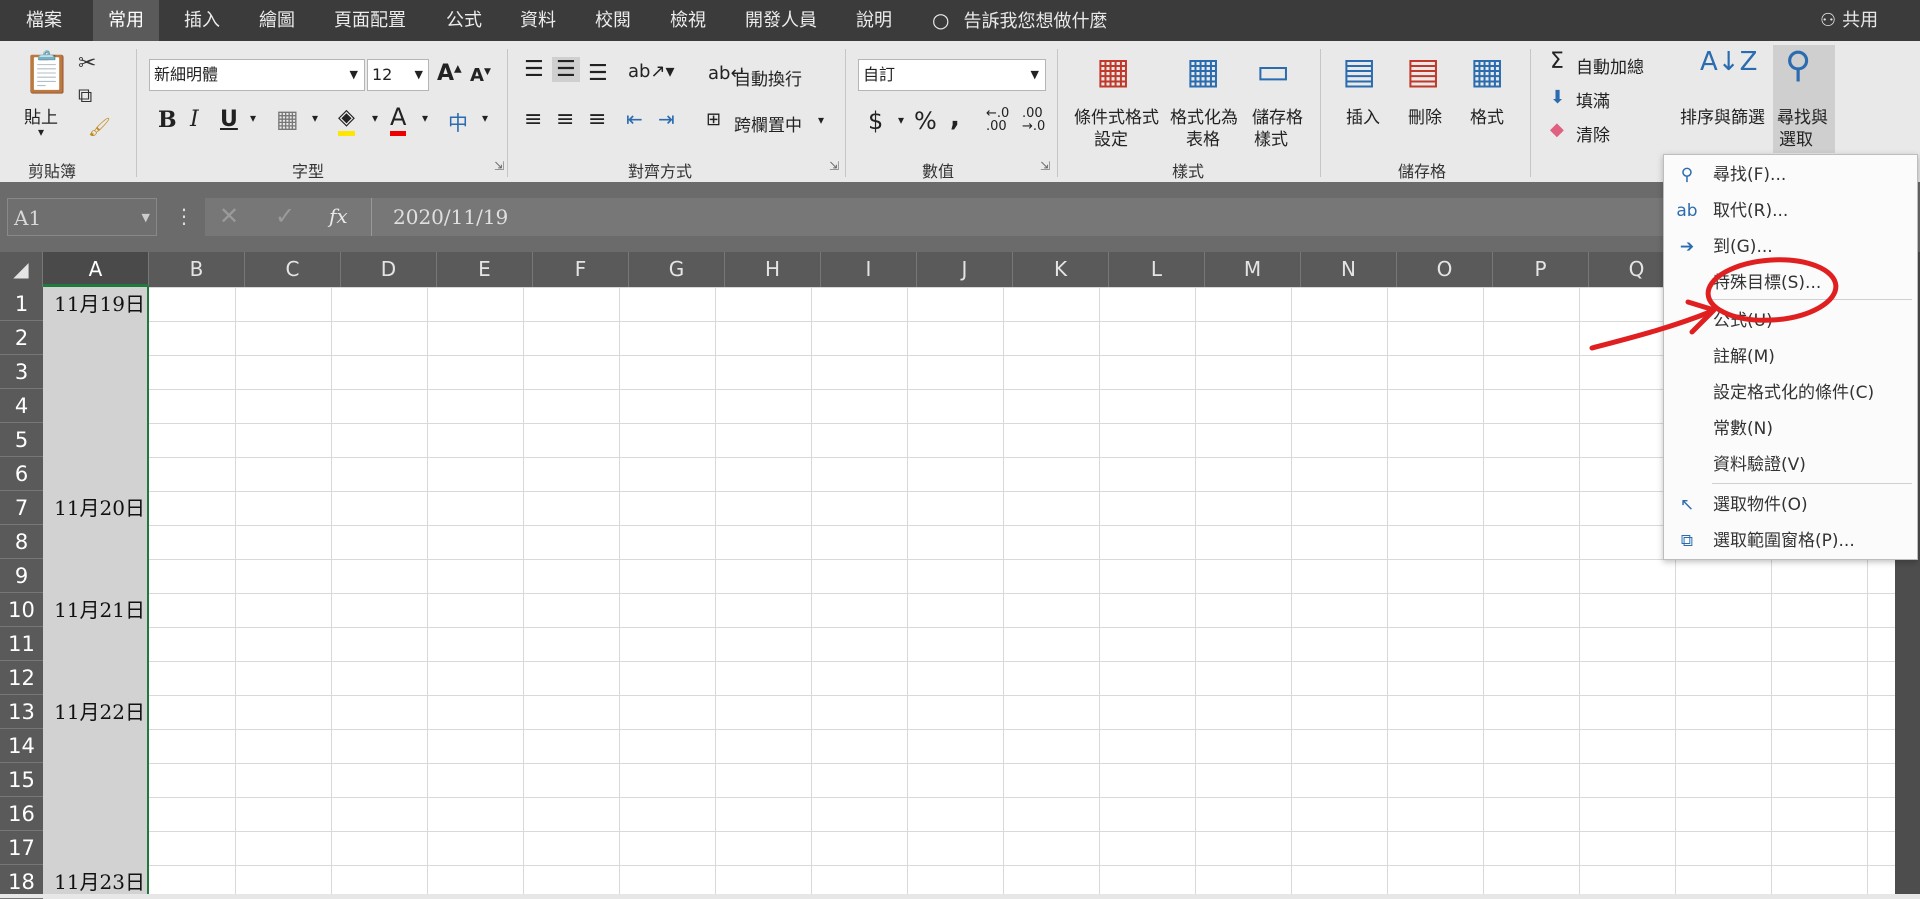  What do you see at coordinates (21, 304) in the screenshot?
I see `row-header-1: 1` at bounding box center [21, 304].